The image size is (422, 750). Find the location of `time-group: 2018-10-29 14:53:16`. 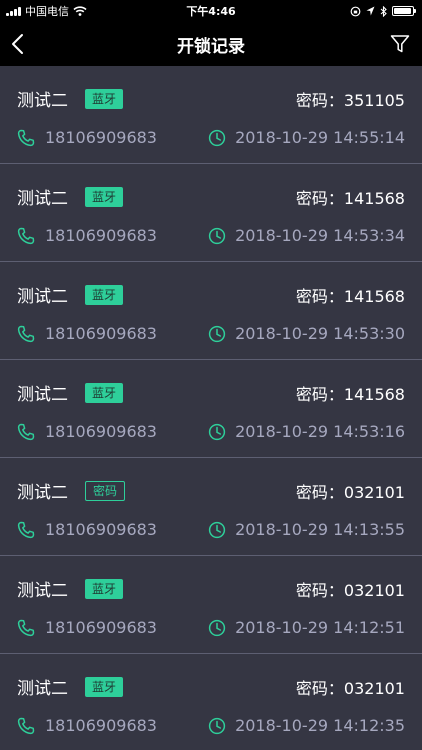

time-group: 2018-10-29 14:53:16 is located at coordinates (306, 431).